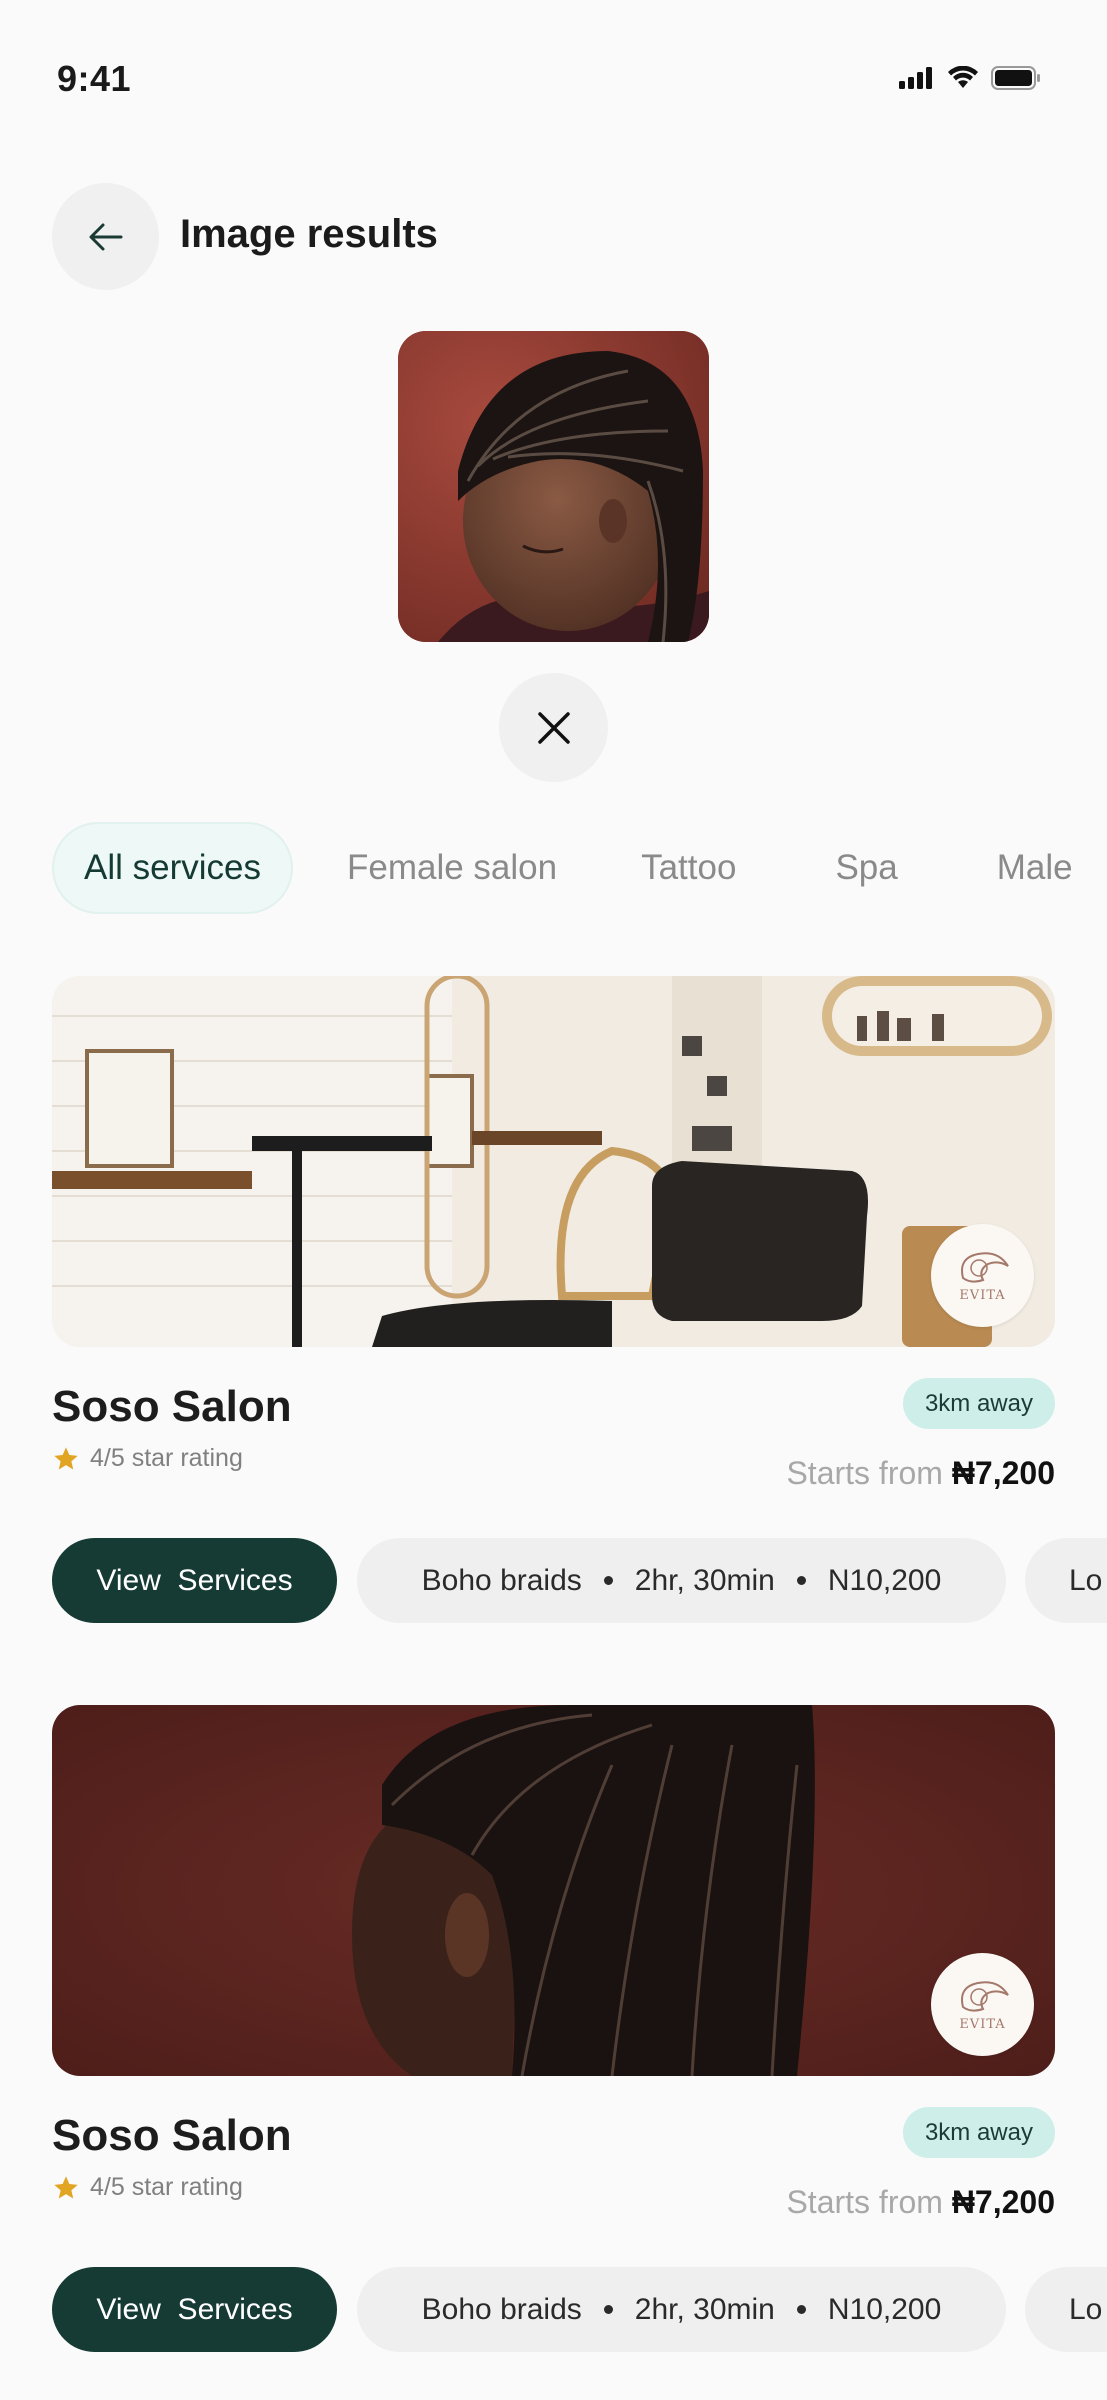  I want to click on status-icons, so click(970, 78).